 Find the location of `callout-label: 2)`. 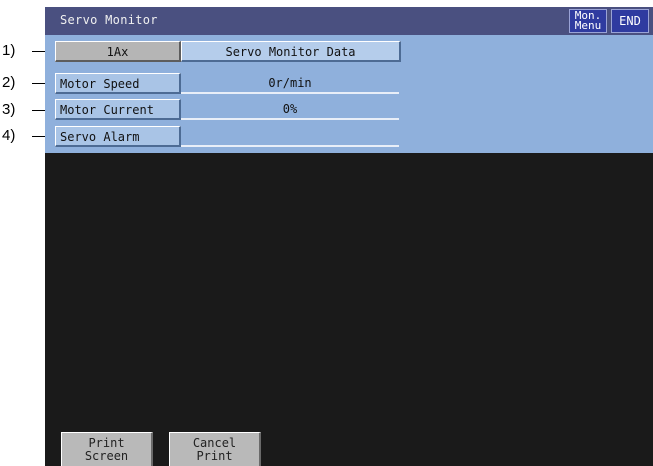

callout-label: 2) is located at coordinates (9, 82).